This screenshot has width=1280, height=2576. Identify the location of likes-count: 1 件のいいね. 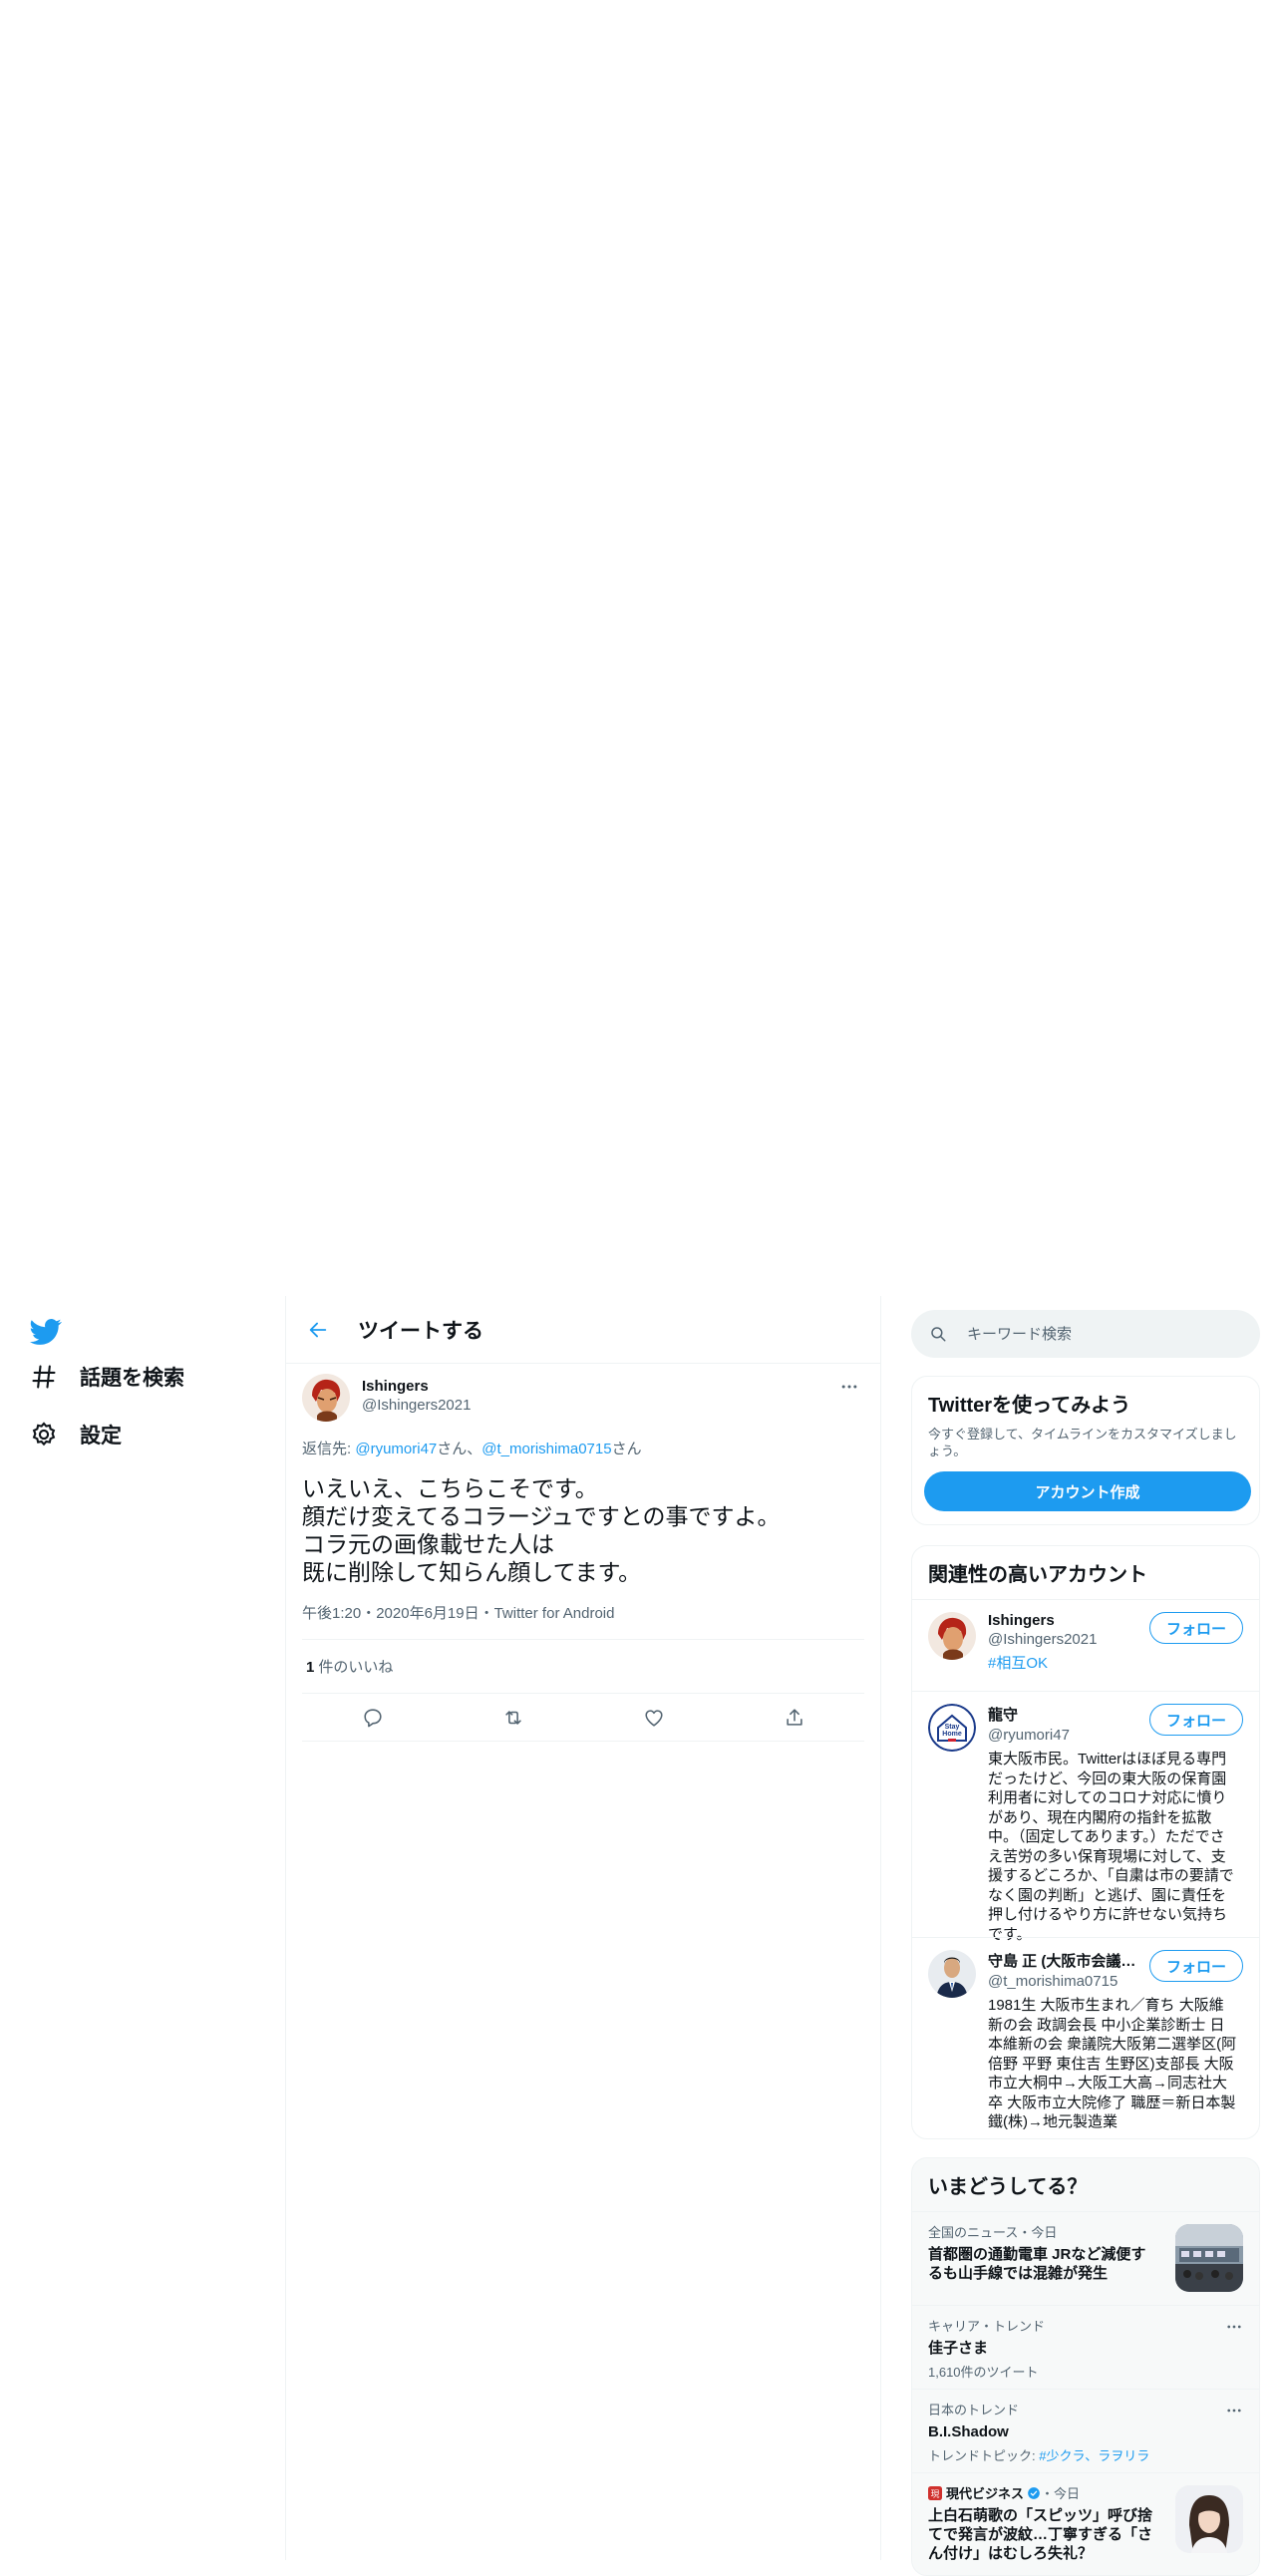
(583, 1667).